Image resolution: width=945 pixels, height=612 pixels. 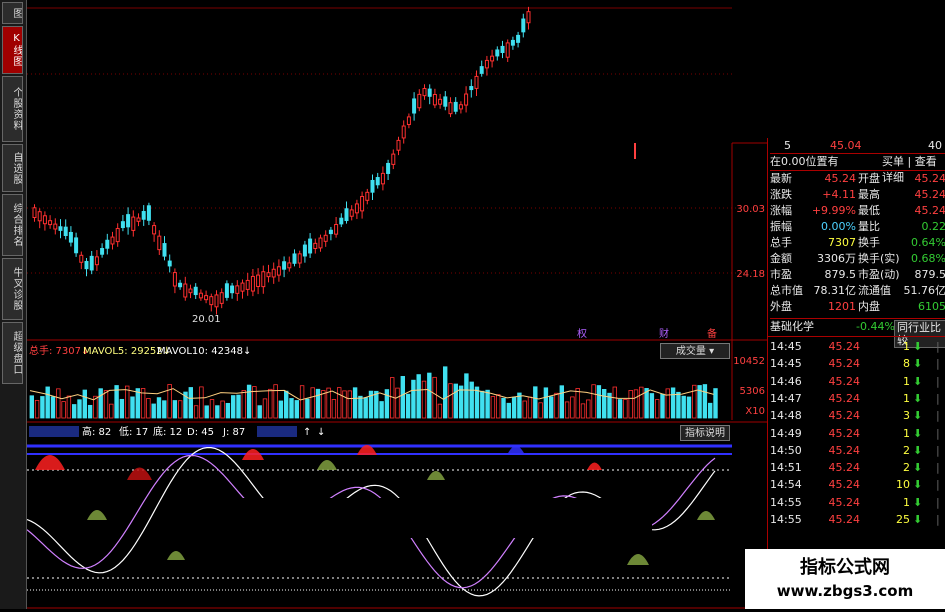 What do you see at coordinates (924, 290) in the screenshot?
I see `stat-value: 51.76亿` at bounding box center [924, 290].